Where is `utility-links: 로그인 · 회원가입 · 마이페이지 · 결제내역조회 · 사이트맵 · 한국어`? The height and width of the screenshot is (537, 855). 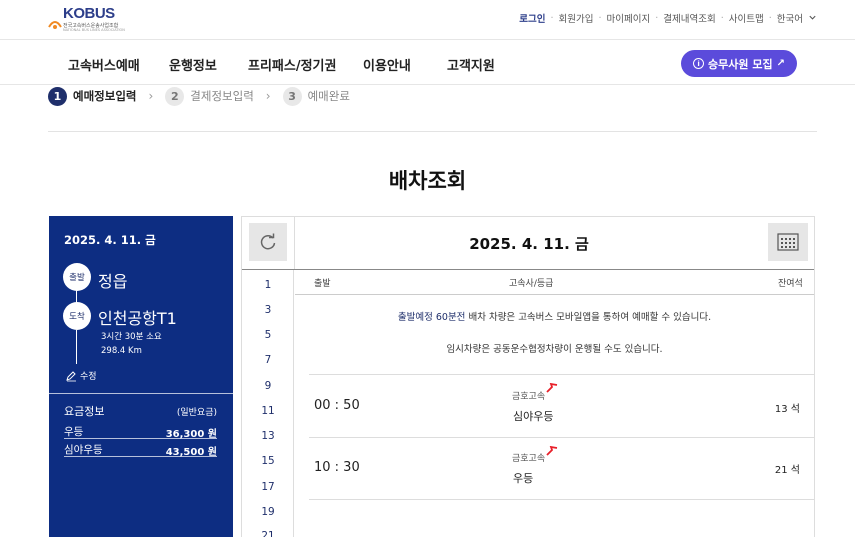
utility-links: 로그인 · 회원가입 · 마이페이지 · 결제내역조회 · 사이트맵 · 한국어 is located at coordinates (668, 18).